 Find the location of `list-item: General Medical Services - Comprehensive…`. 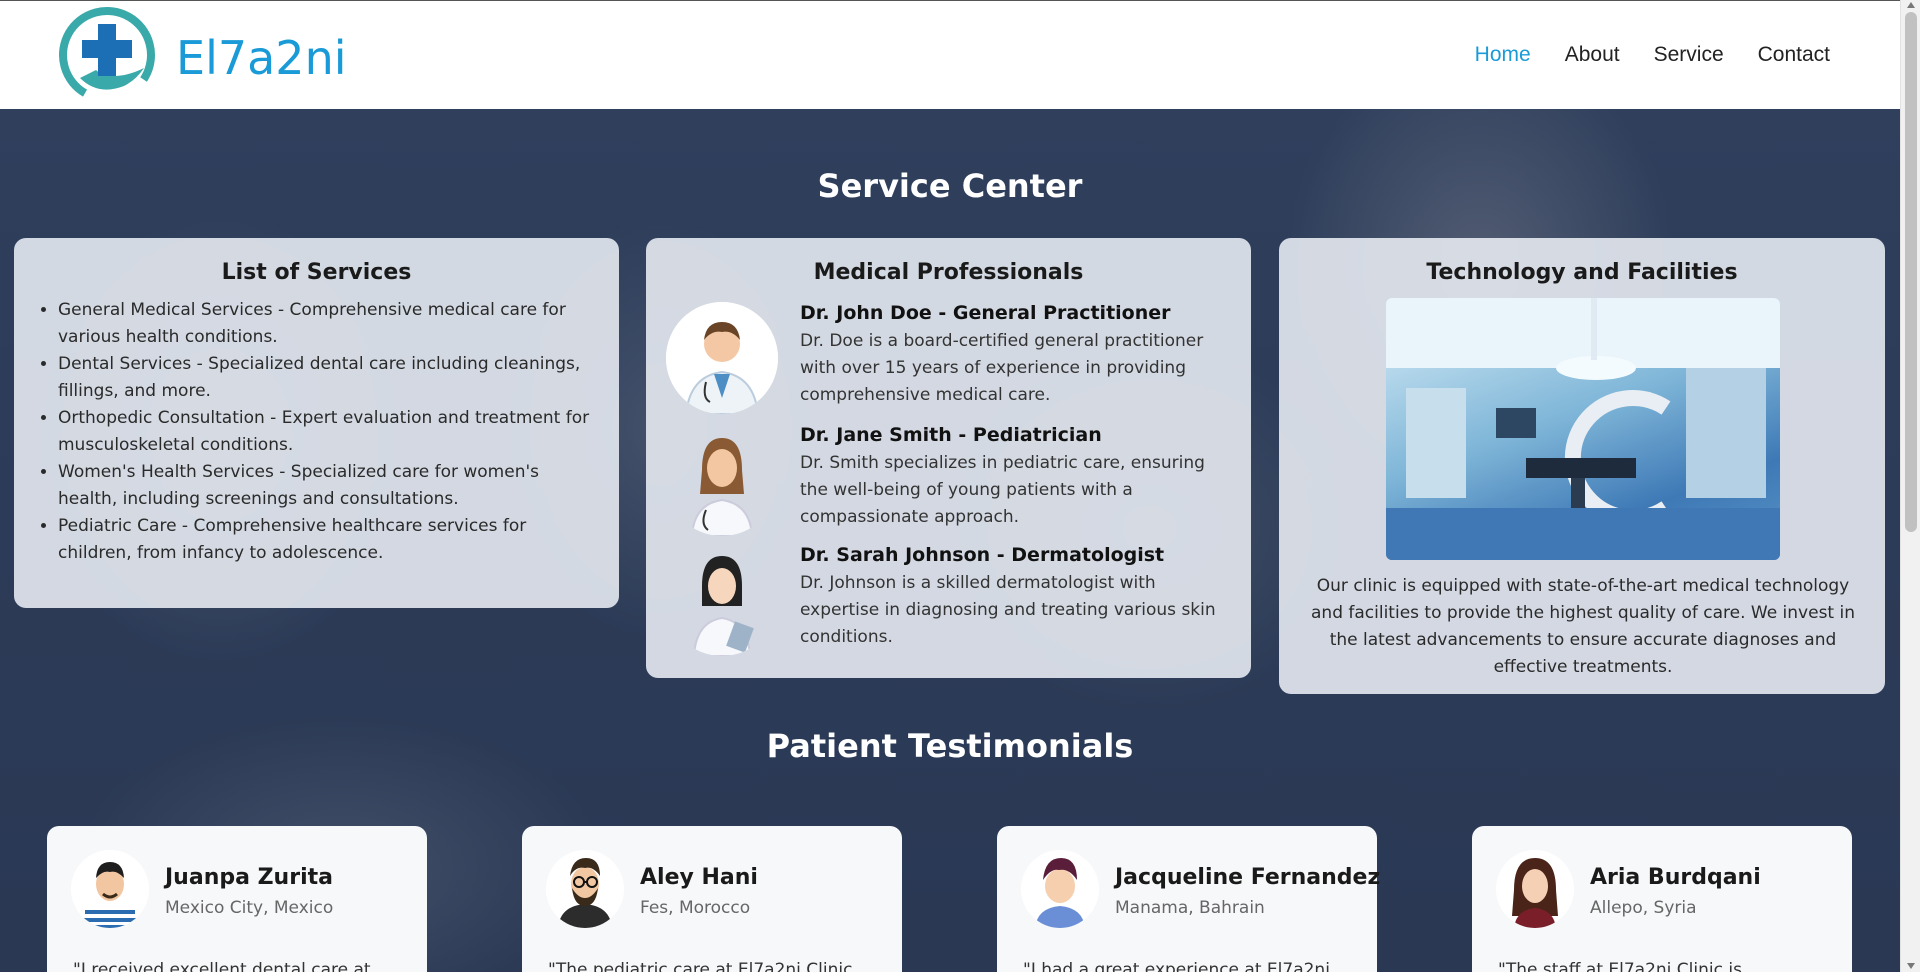

list-item: General Medical Services - Comprehensive… is located at coordinates (328, 324).